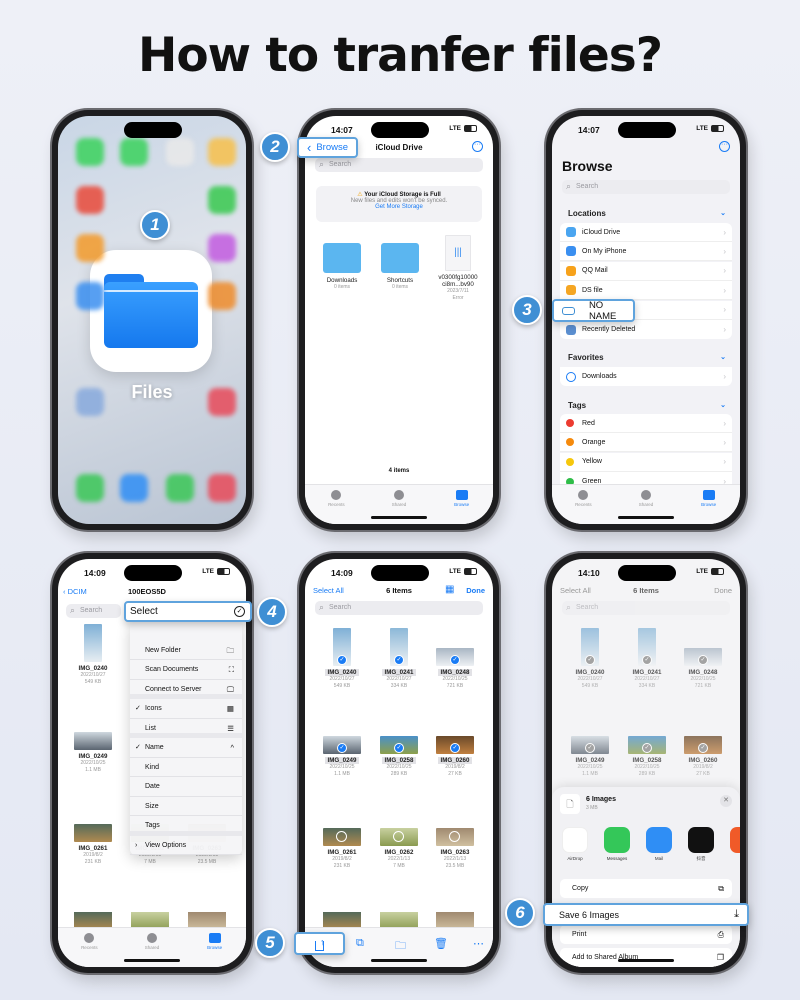  What do you see at coordinates (186, 845) in the screenshot?
I see `menu-item-view-options: › View Options` at bounding box center [186, 845].